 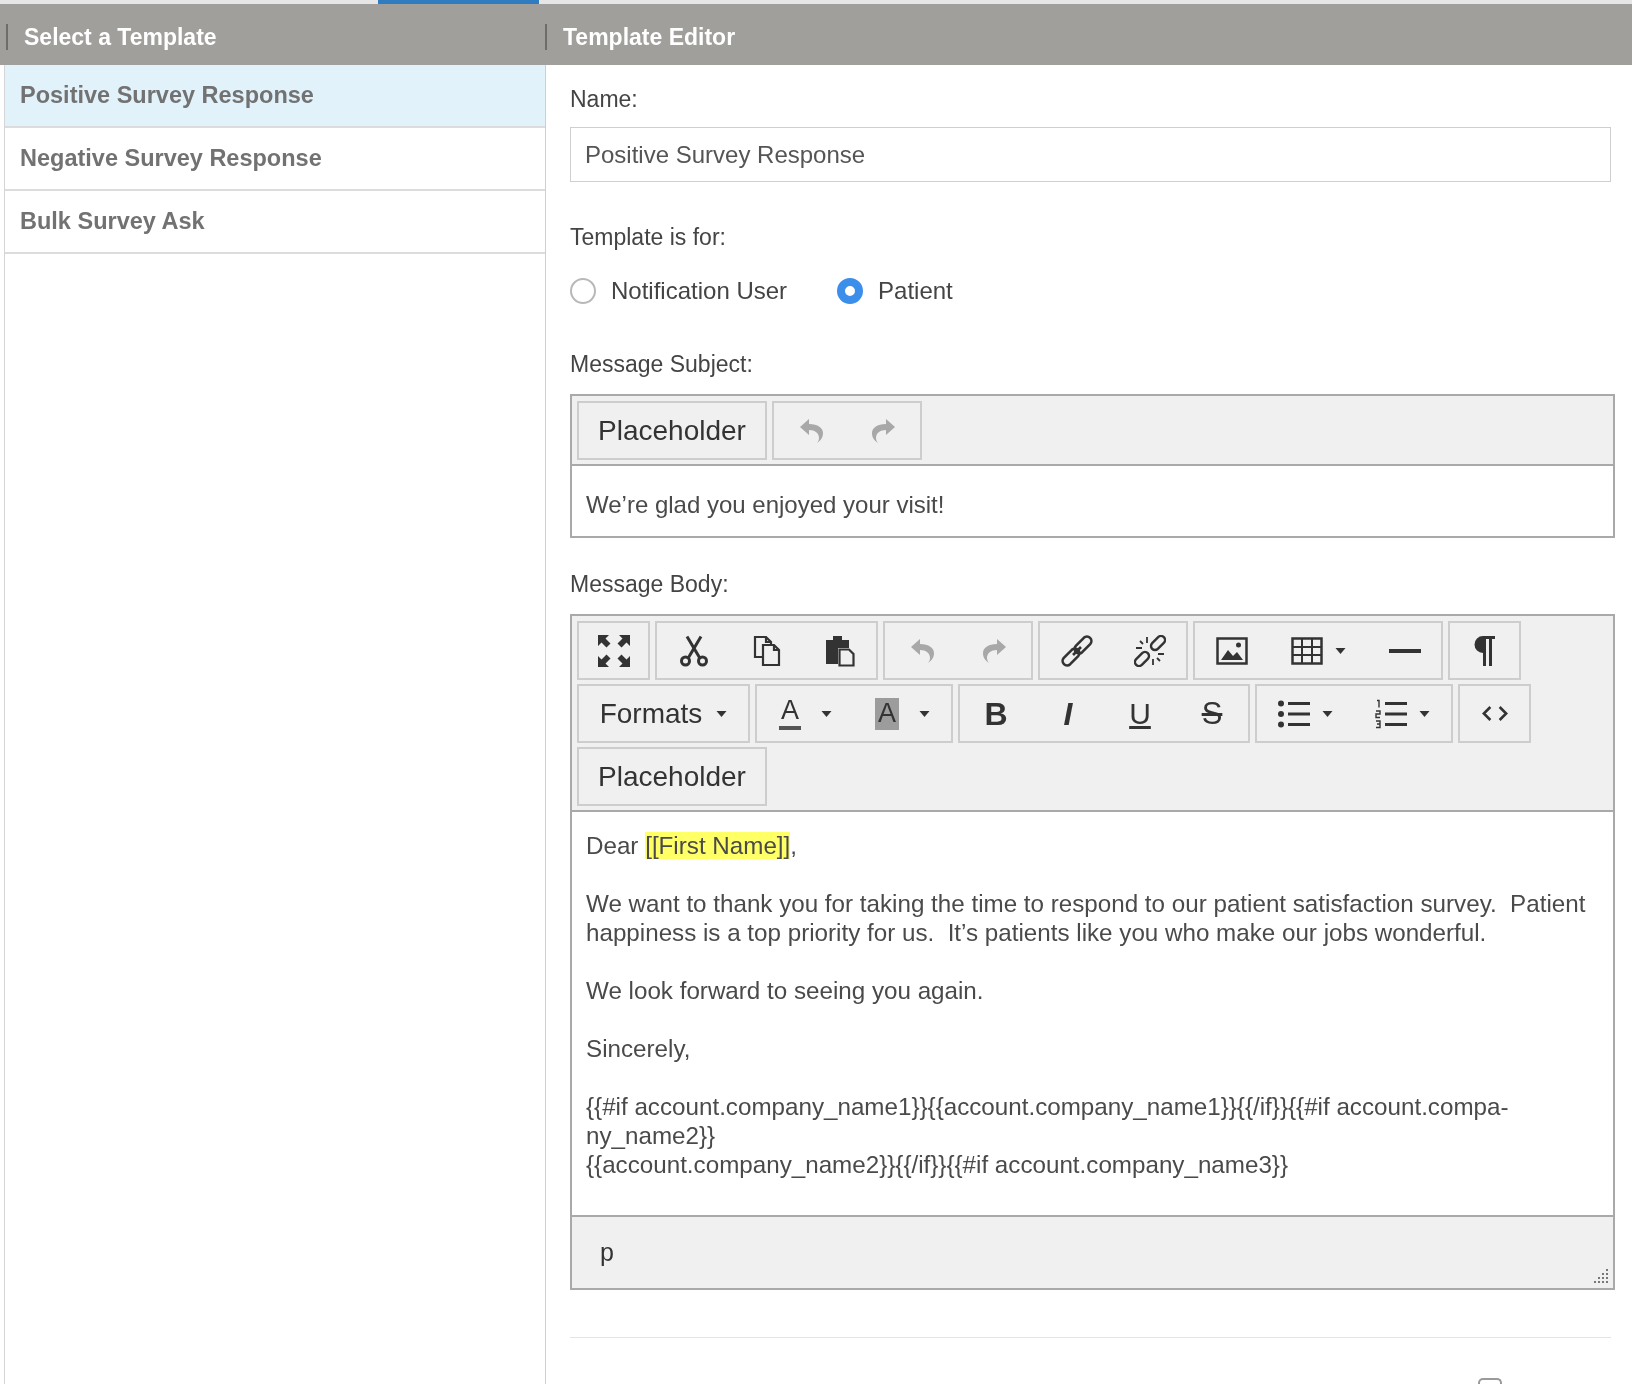 I want to click on field-label: Message Body:, so click(x=649, y=584).